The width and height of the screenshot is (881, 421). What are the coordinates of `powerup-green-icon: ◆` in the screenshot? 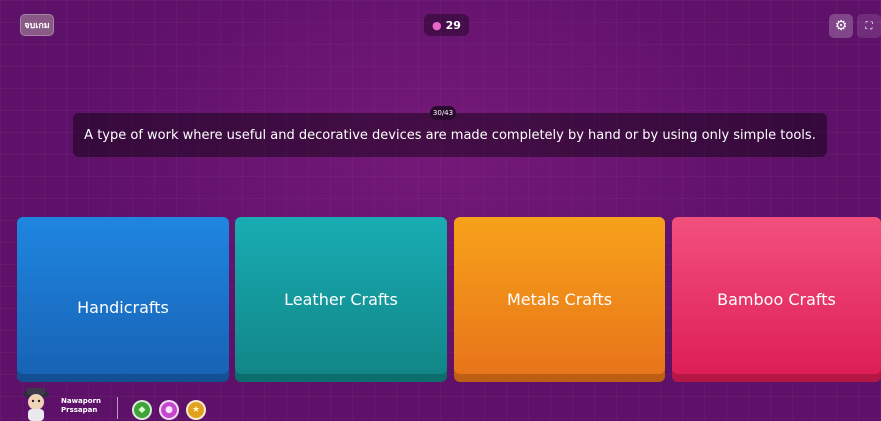 It's located at (142, 410).